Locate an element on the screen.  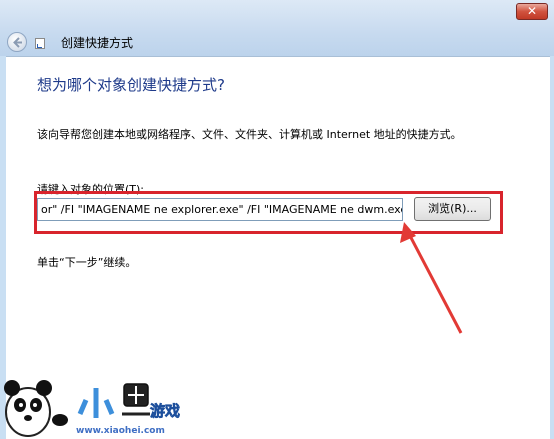
watermark-site: www.xiaohei.com is located at coordinates (120, 431).